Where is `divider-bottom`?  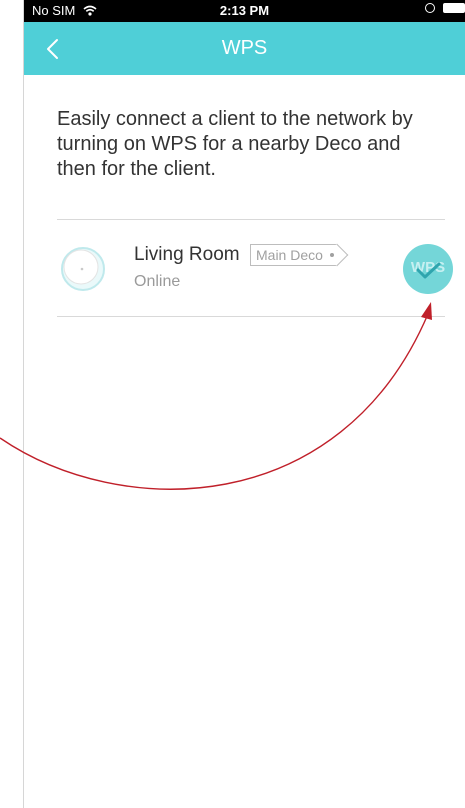
divider-bottom is located at coordinates (251, 316).